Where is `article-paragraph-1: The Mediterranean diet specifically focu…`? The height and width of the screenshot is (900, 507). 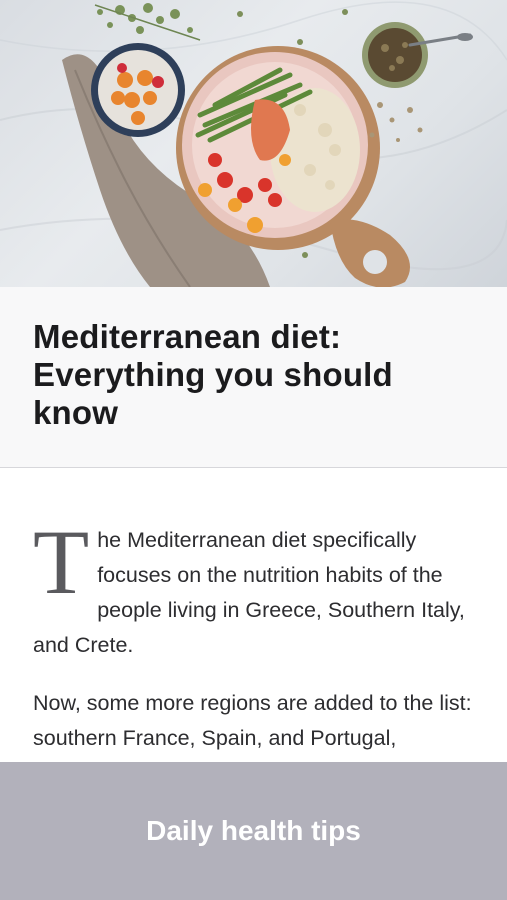 article-paragraph-1: The Mediterranean diet specifically focu… is located at coordinates (255, 587).